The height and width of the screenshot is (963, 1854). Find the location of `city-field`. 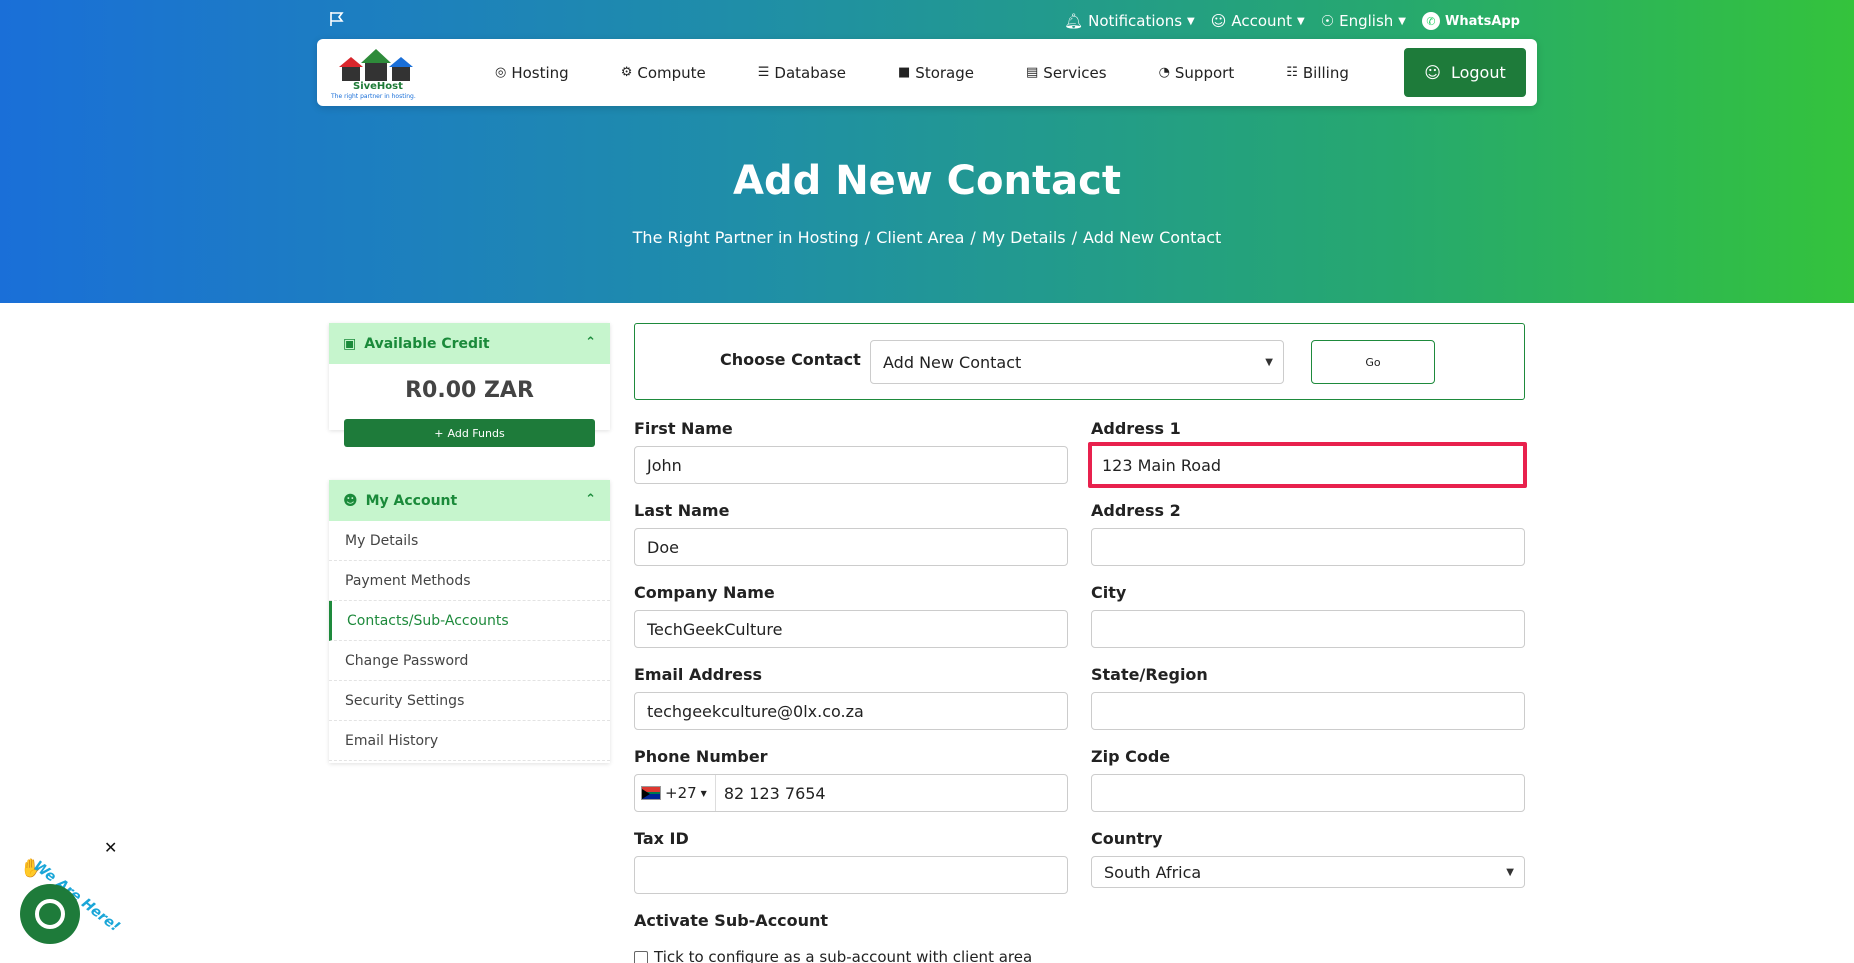

city-field is located at coordinates (1308, 629).